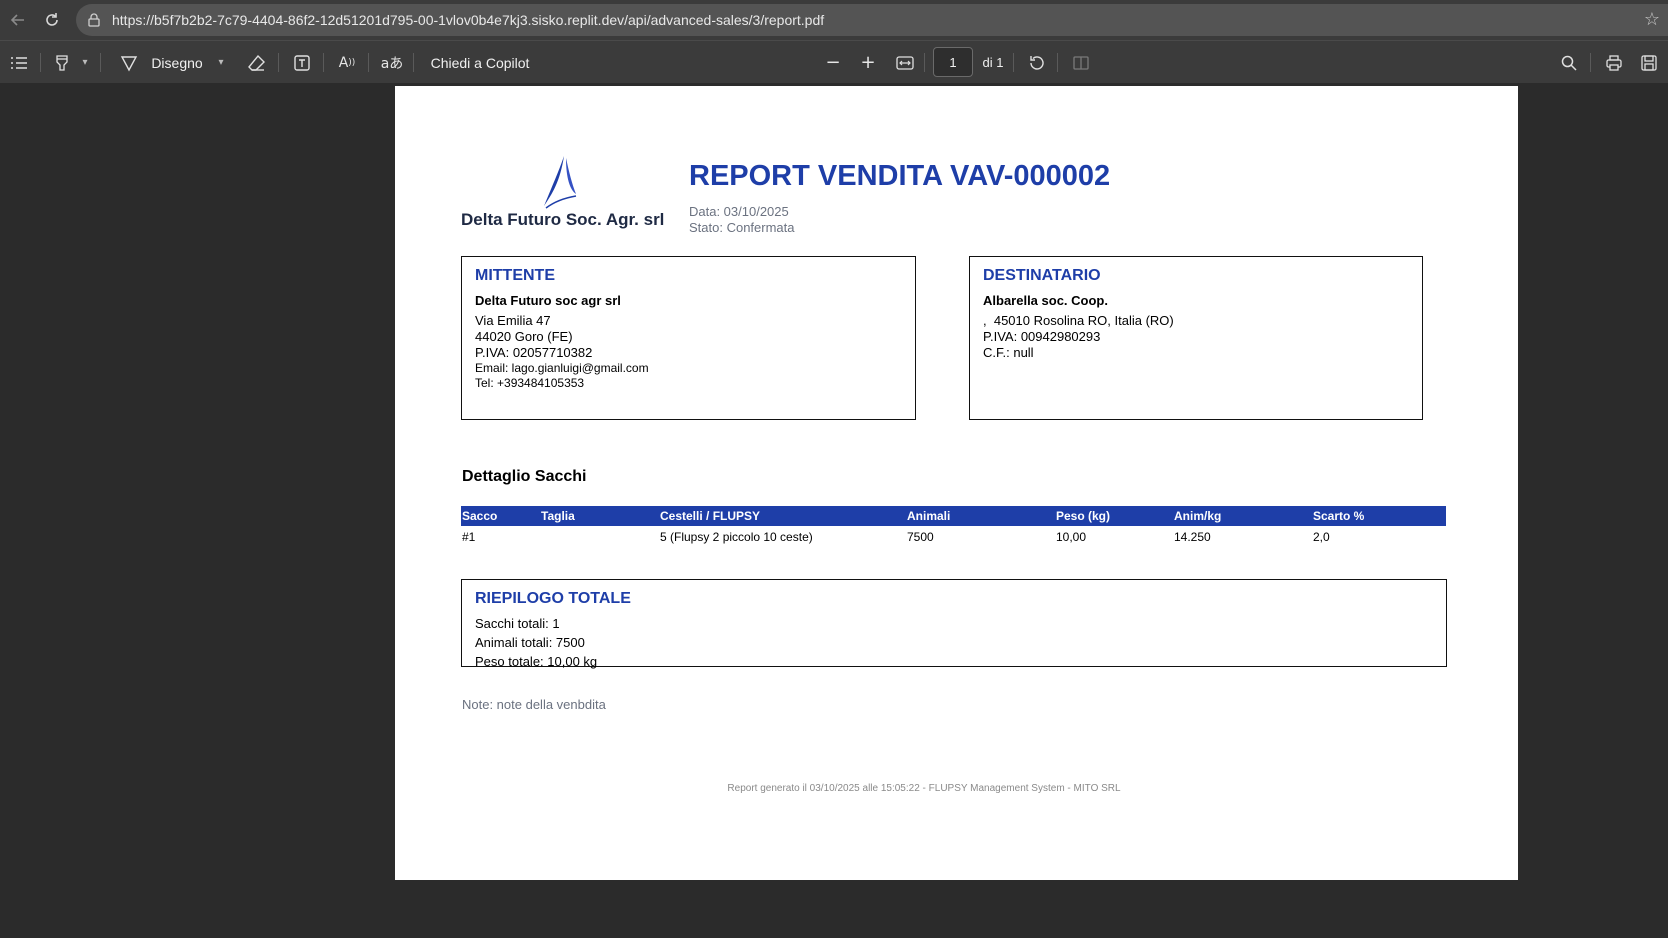 The image size is (1668, 938). I want to click on column-header: Animali, so click(980, 516).